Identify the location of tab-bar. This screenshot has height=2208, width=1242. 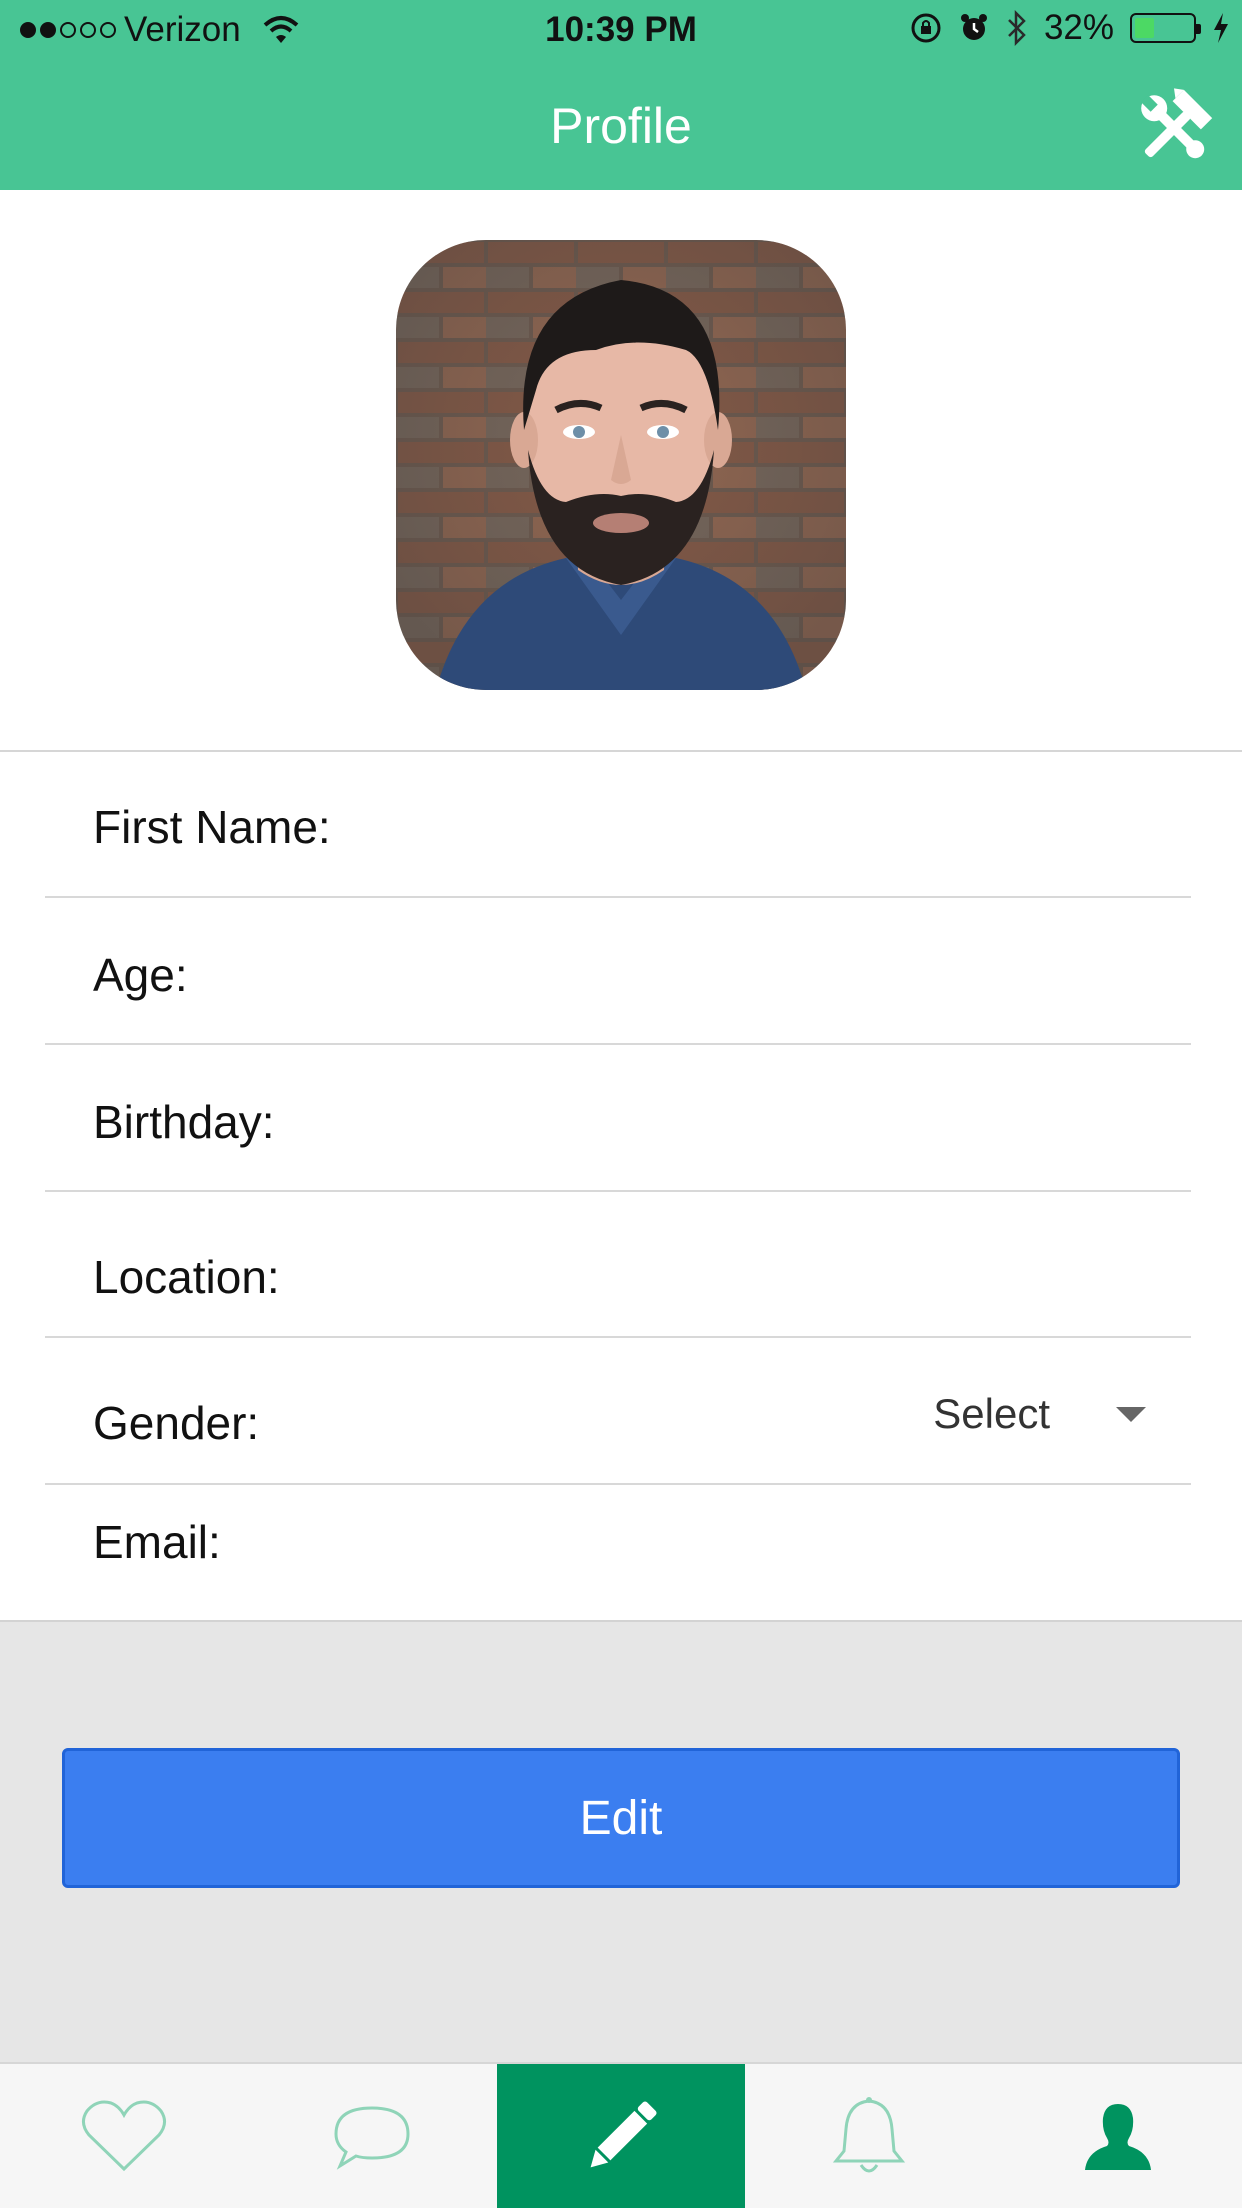
(621, 2135).